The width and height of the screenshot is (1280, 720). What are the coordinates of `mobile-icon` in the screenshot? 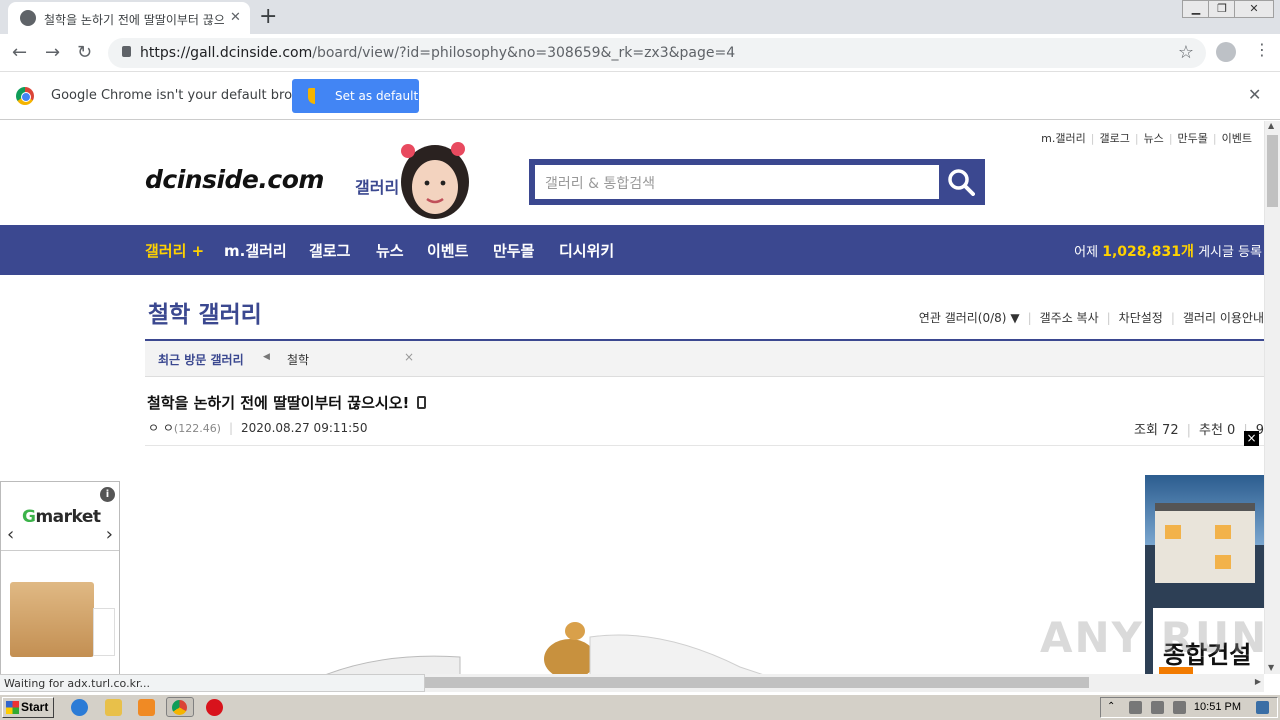 It's located at (422, 402).